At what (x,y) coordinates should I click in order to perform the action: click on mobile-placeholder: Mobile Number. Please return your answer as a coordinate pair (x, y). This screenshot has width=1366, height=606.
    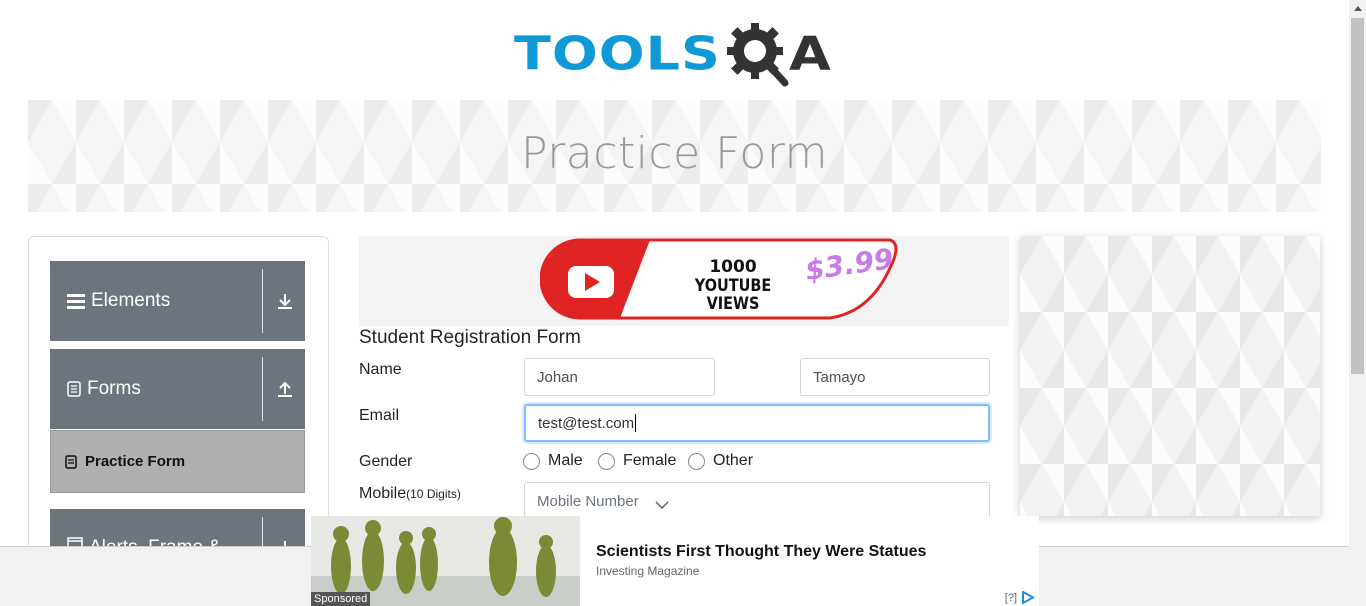
    Looking at the image, I should click on (588, 501).